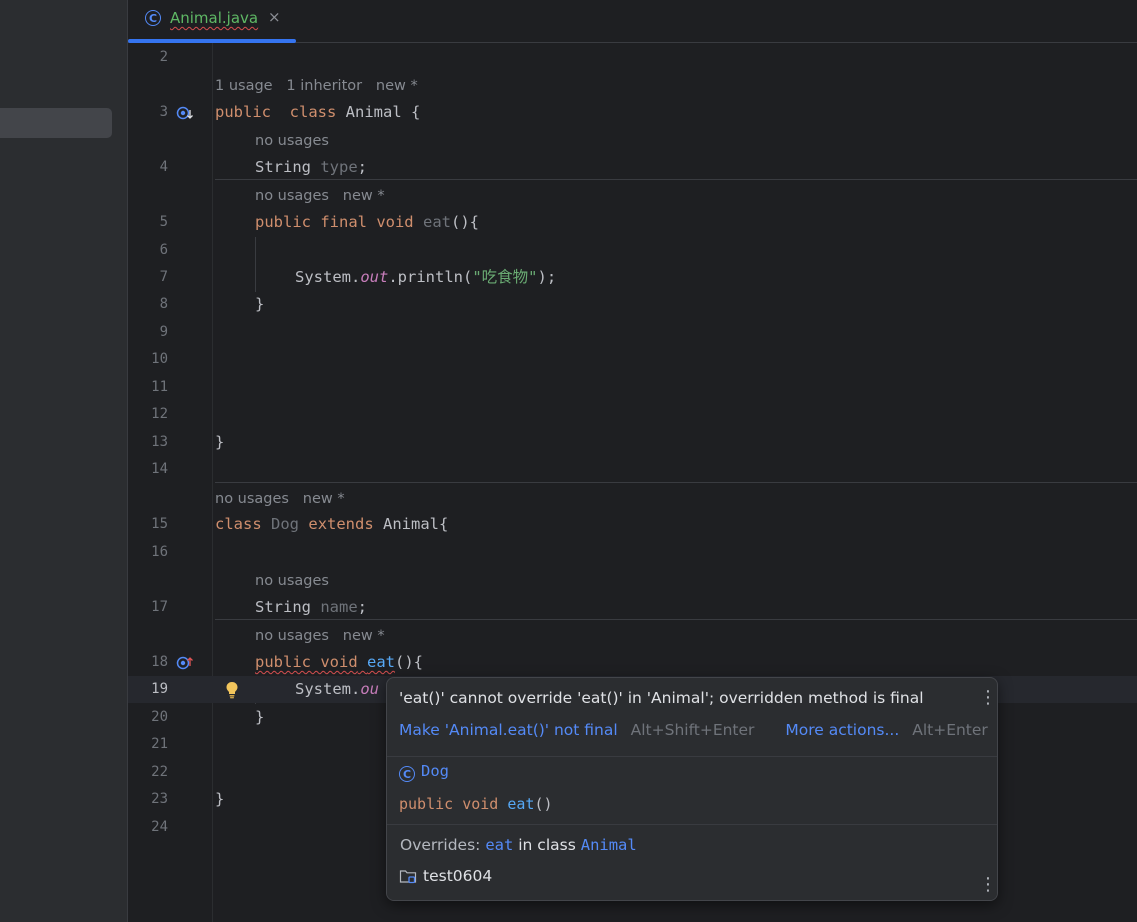 The height and width of the screenshot is (922, 1137). I want to click on code-line: 18 public void eat(){, so click(632, 662).